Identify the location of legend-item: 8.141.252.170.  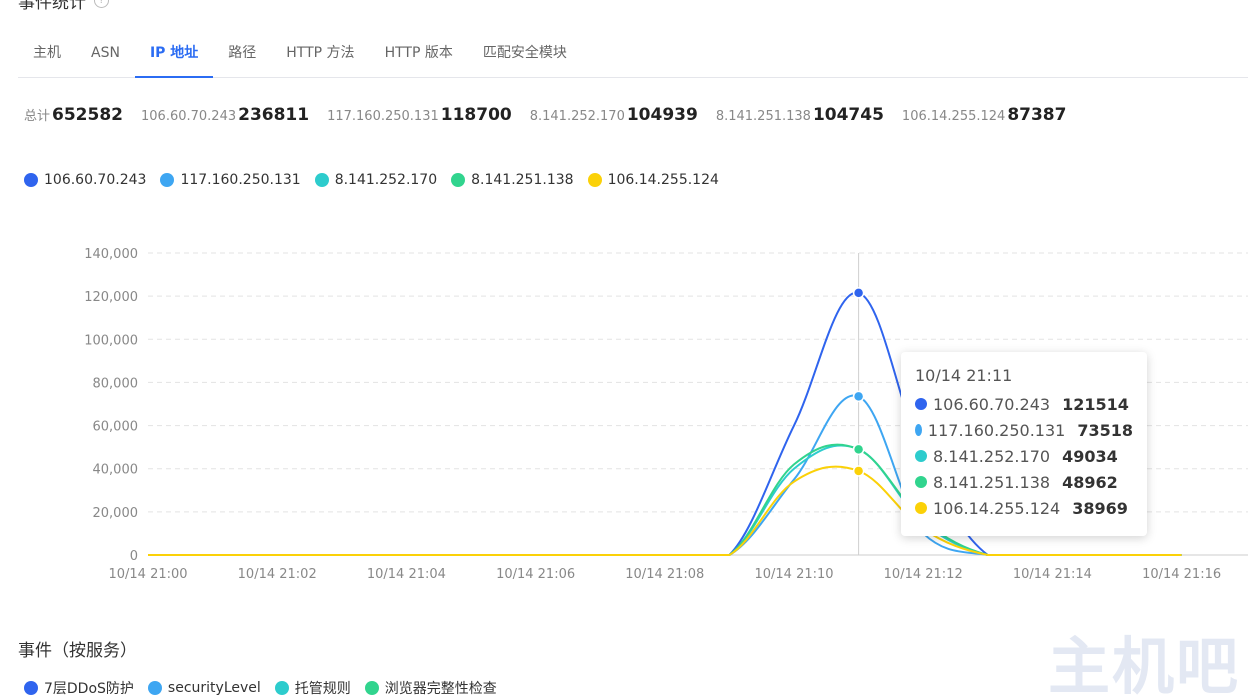
(376, 180).